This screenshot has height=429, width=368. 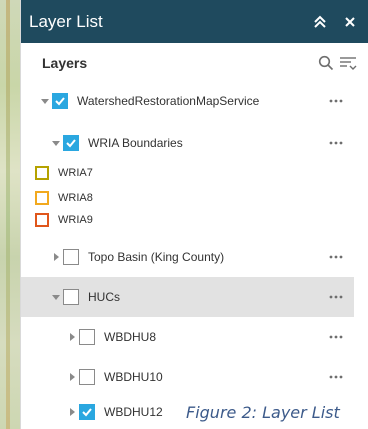 I want to click on layer-row-topo-basin: Topo Basin (King County), so click(x=187, y=257).